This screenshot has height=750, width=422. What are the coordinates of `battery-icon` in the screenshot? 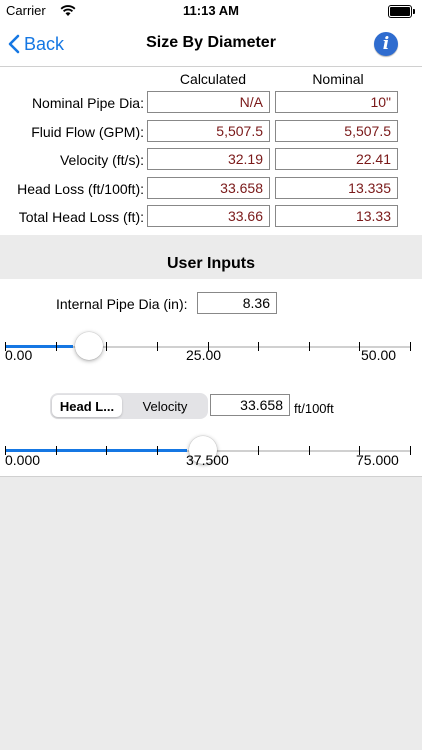 It's located at (401, 11).